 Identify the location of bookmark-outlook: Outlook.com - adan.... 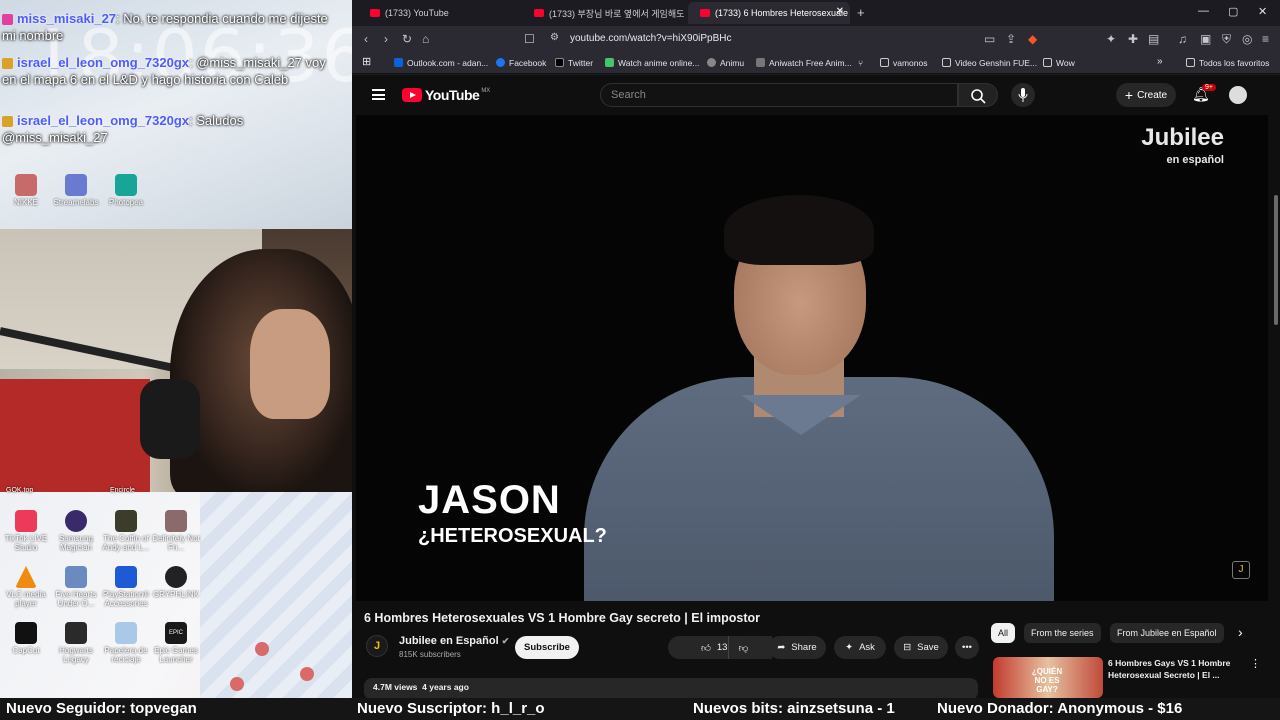
(441, 63).